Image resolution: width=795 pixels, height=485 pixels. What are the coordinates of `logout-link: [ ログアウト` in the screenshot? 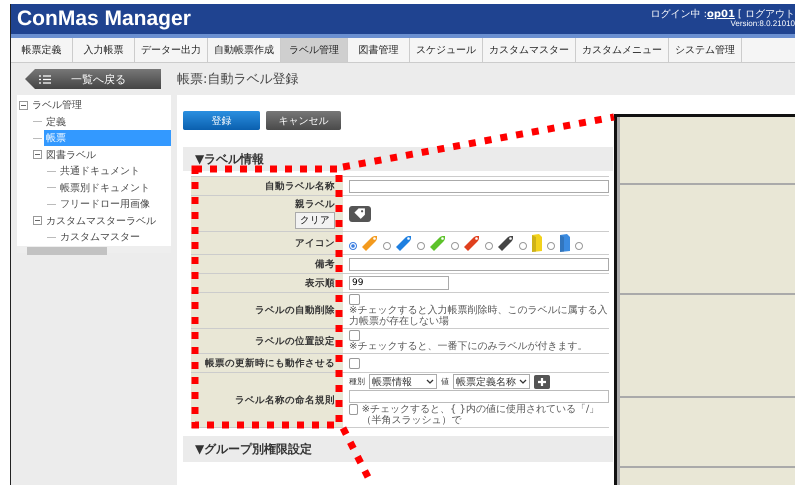 It's located at (766, 15).